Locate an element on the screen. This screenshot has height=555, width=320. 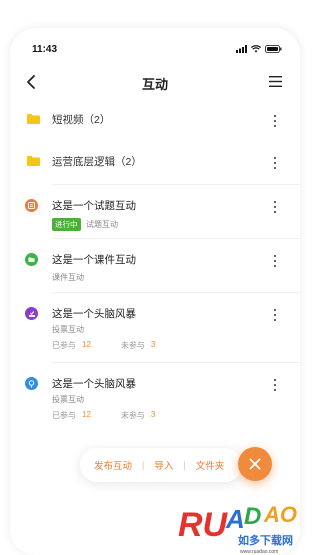
wifi-icon is located at coordinates (256, 49).